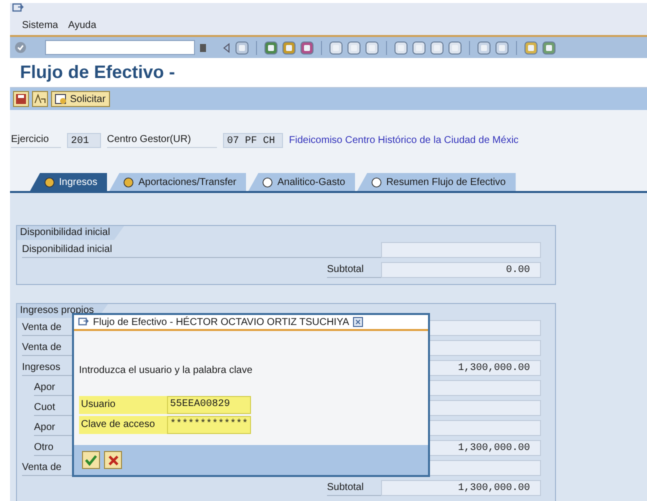  Describe the element at coordinates (80, 99) in the screenshot. I see `solicitar-button: Solicitar` at that location.